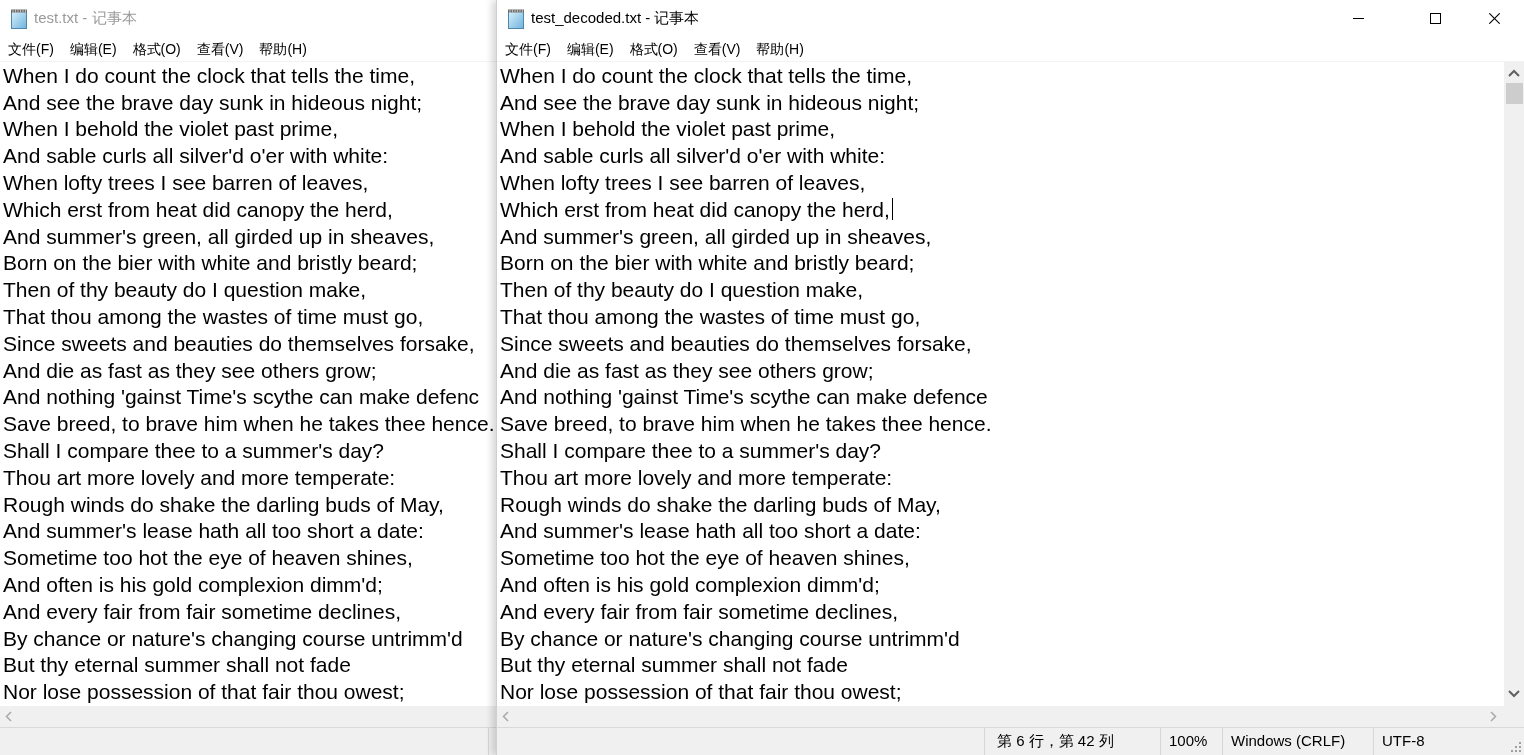  What do you see at coordinates (1514, 694) in the screenshot?
I see `scroll-down-icon` at bounding box center [1514, 694].